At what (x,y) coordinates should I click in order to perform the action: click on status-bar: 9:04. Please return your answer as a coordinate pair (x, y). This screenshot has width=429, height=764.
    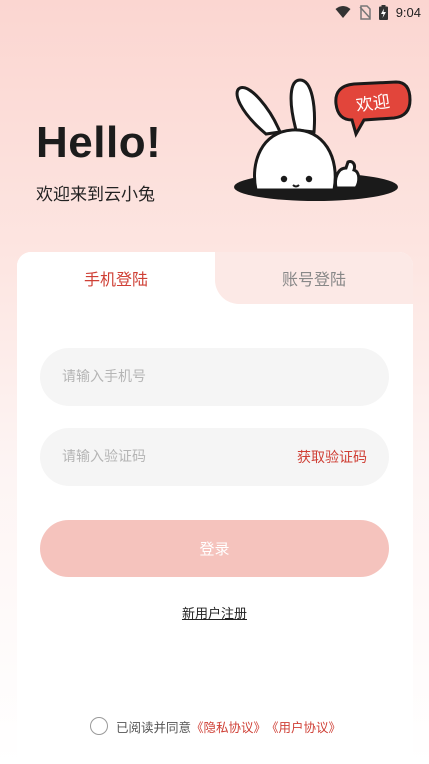
    Looking at the image, I should click on (214, 12).